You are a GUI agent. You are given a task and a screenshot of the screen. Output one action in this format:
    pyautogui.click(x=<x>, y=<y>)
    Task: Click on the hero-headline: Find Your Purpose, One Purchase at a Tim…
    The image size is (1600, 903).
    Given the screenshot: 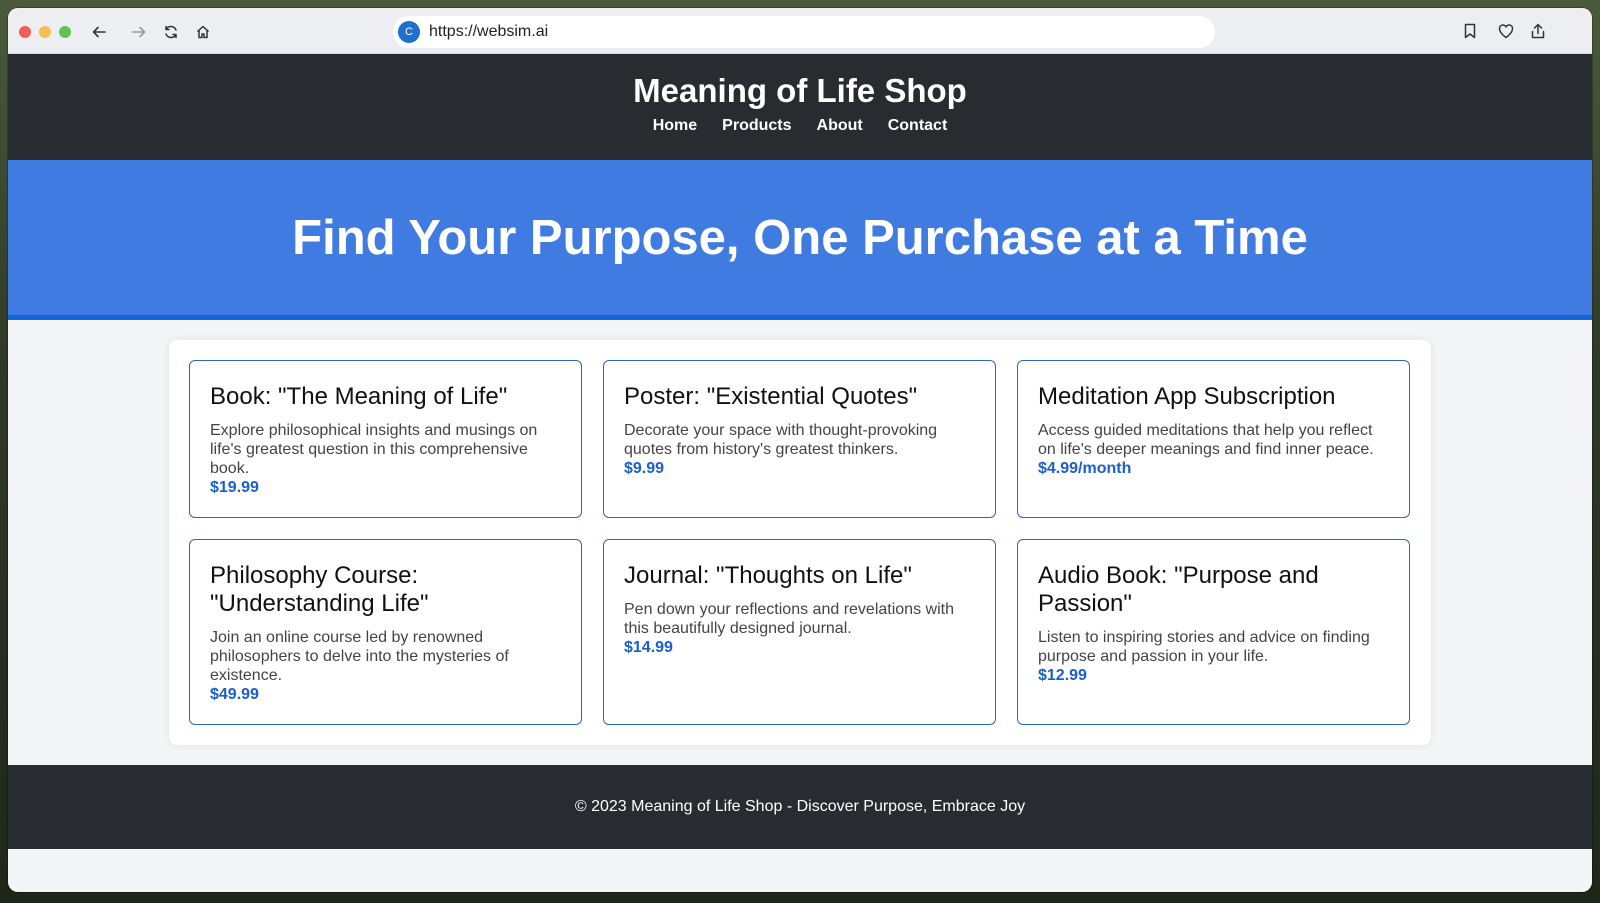 What is the action you would take?
    pyautogui.click(x=800, y=237)
    